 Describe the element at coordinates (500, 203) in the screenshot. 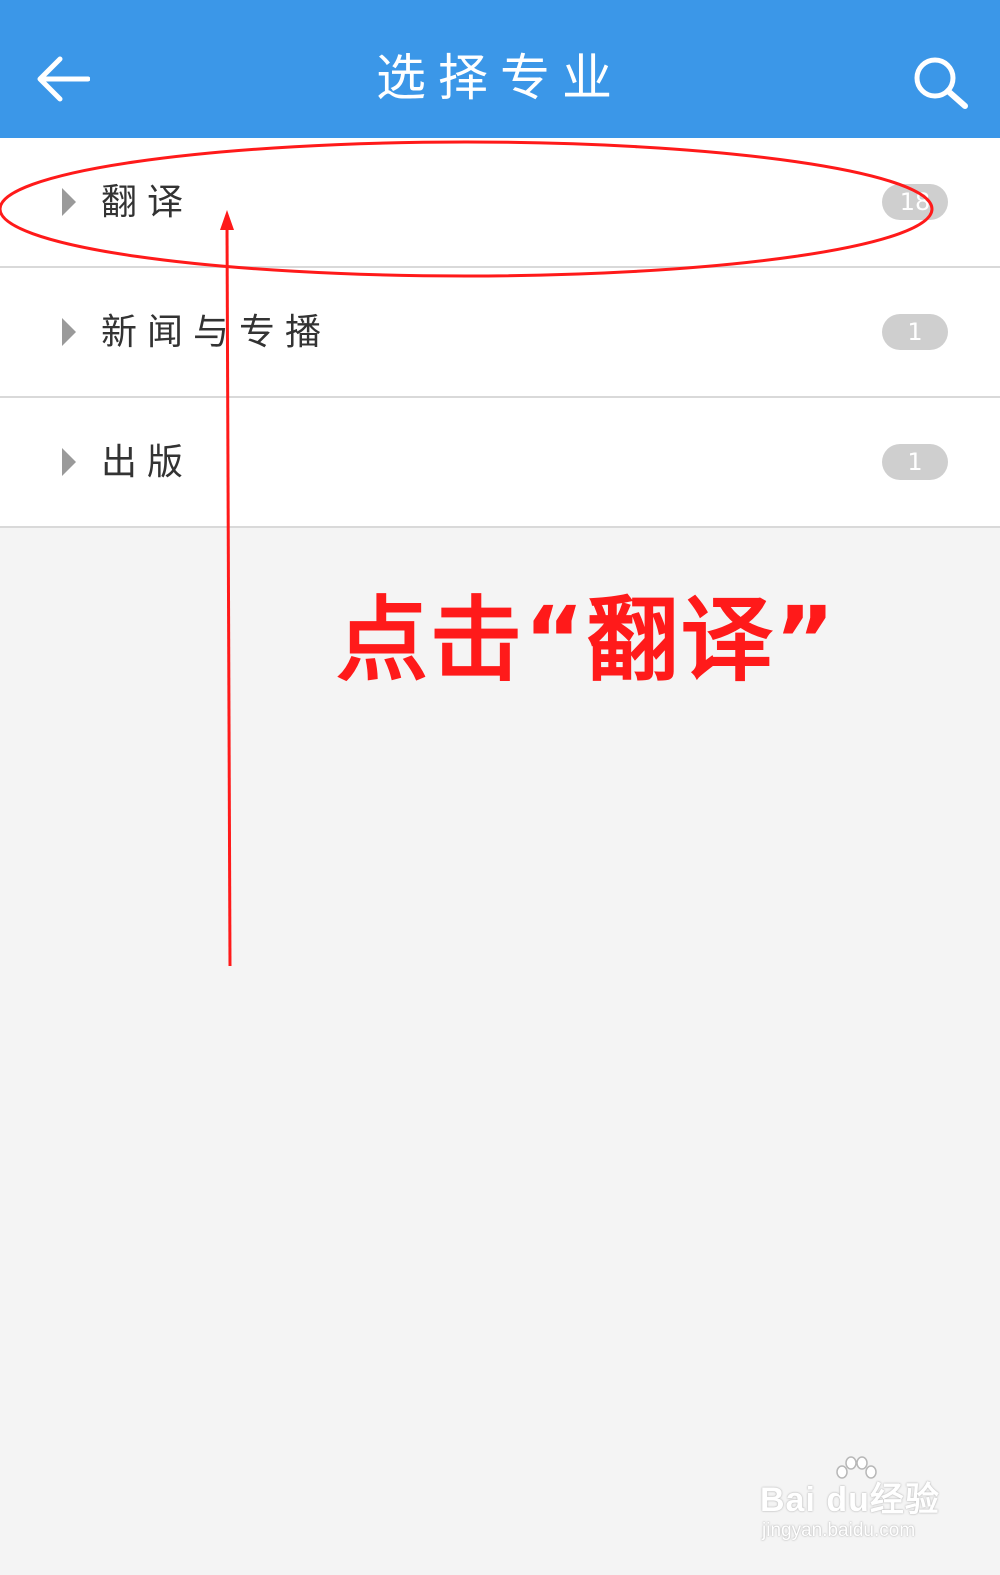

I see `list-item-translation: 翻译 18` at that location.